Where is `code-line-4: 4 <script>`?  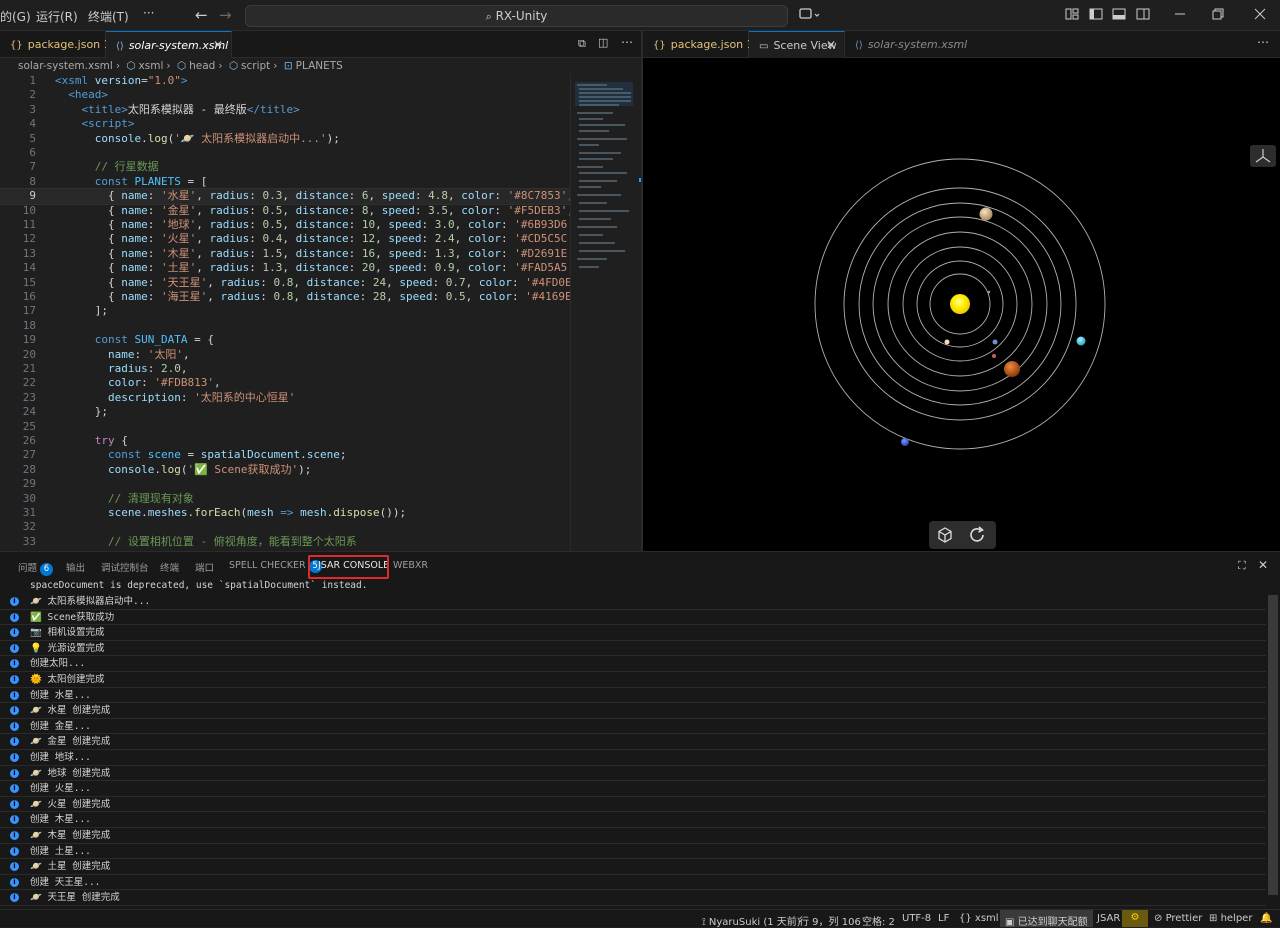 code-line-4: 4 <script> is located at coordinates (285, 124).